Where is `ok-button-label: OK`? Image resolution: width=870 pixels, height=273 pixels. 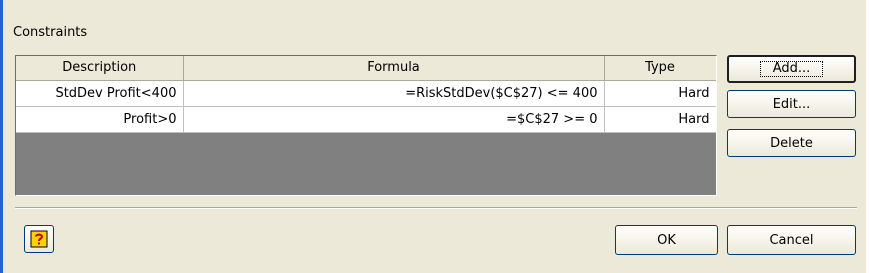
ok-button-label: OK is located at coordinates (666, 240).